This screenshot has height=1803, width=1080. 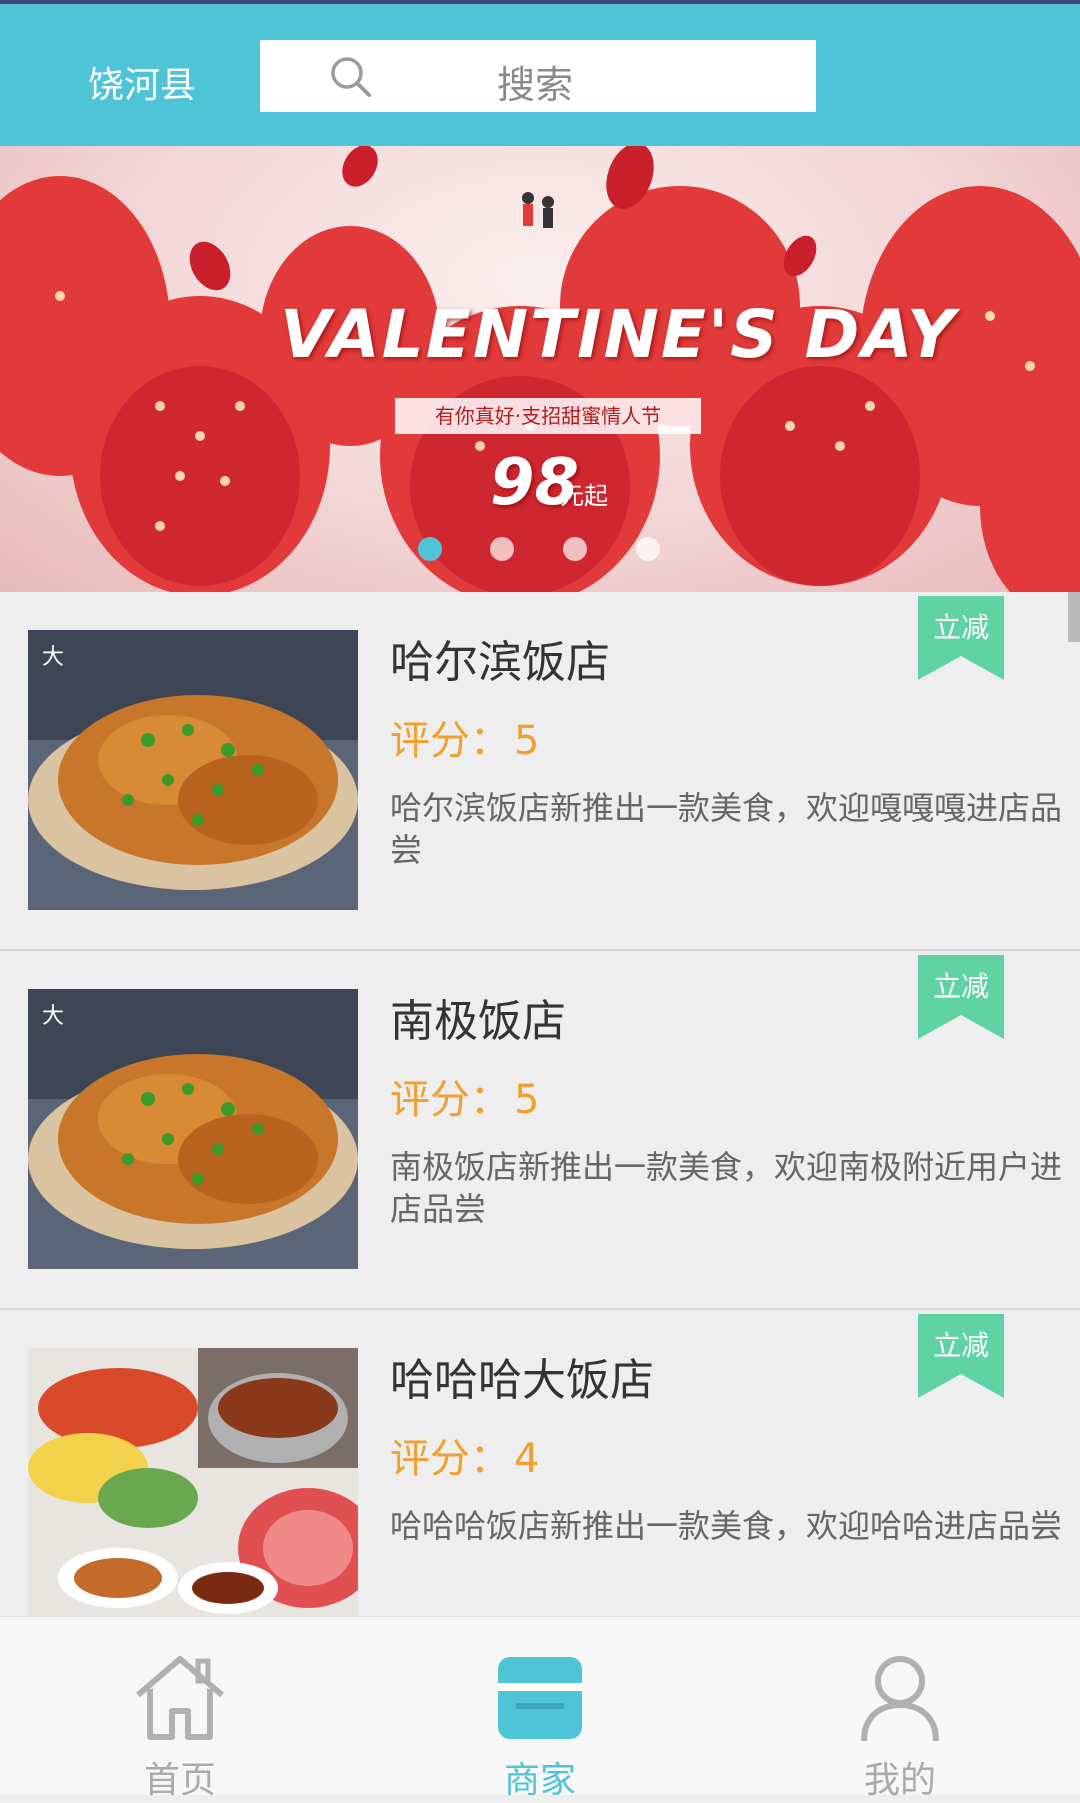 What do you see at coordinates (584, 496) in the screenshot?
I see `banner-price-unit: 元起` at bounding box center [584, 496].